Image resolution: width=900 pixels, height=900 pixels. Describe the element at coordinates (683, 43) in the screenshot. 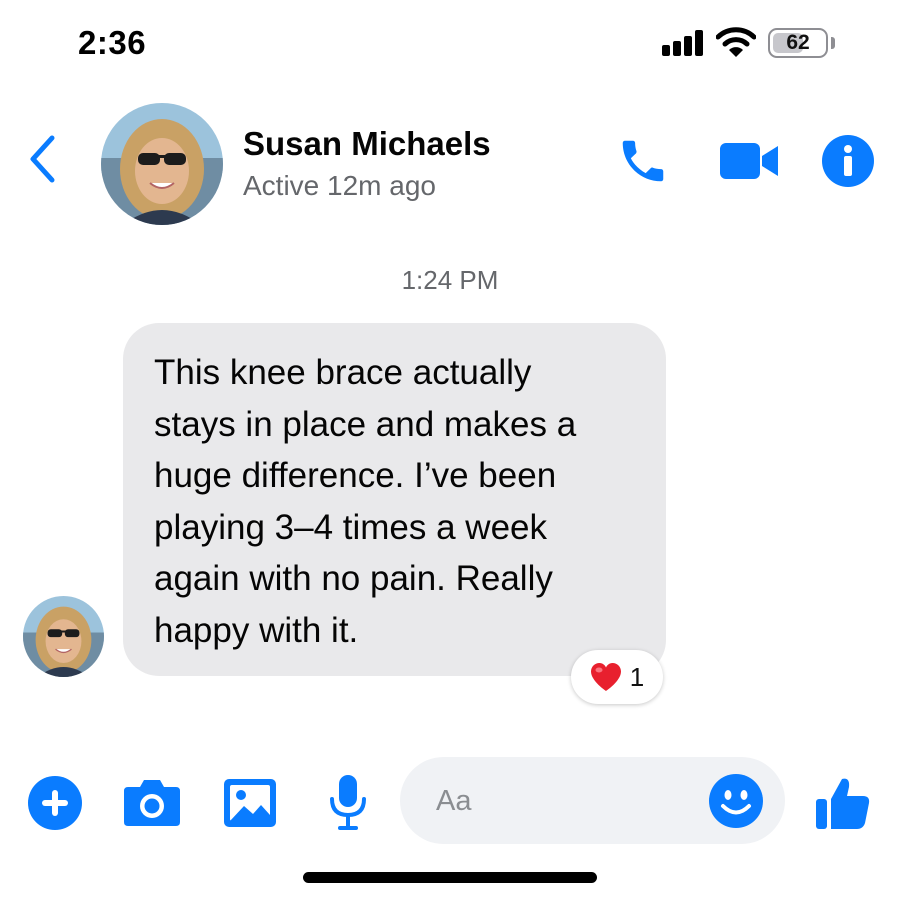

I see `cellular-signal-icon` at that location.